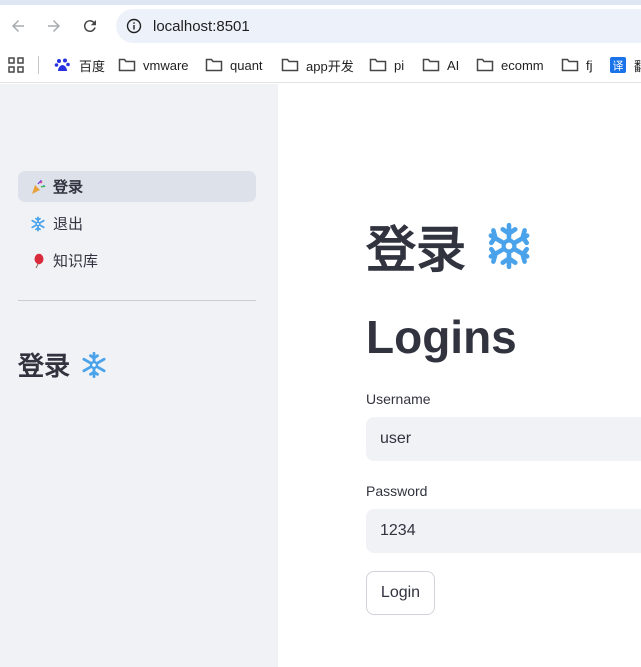  What do you see at coordinates (137, 223) in the screenshot?
I see `sidebar-item-logout: 退出` at bounding box center [137, 223].